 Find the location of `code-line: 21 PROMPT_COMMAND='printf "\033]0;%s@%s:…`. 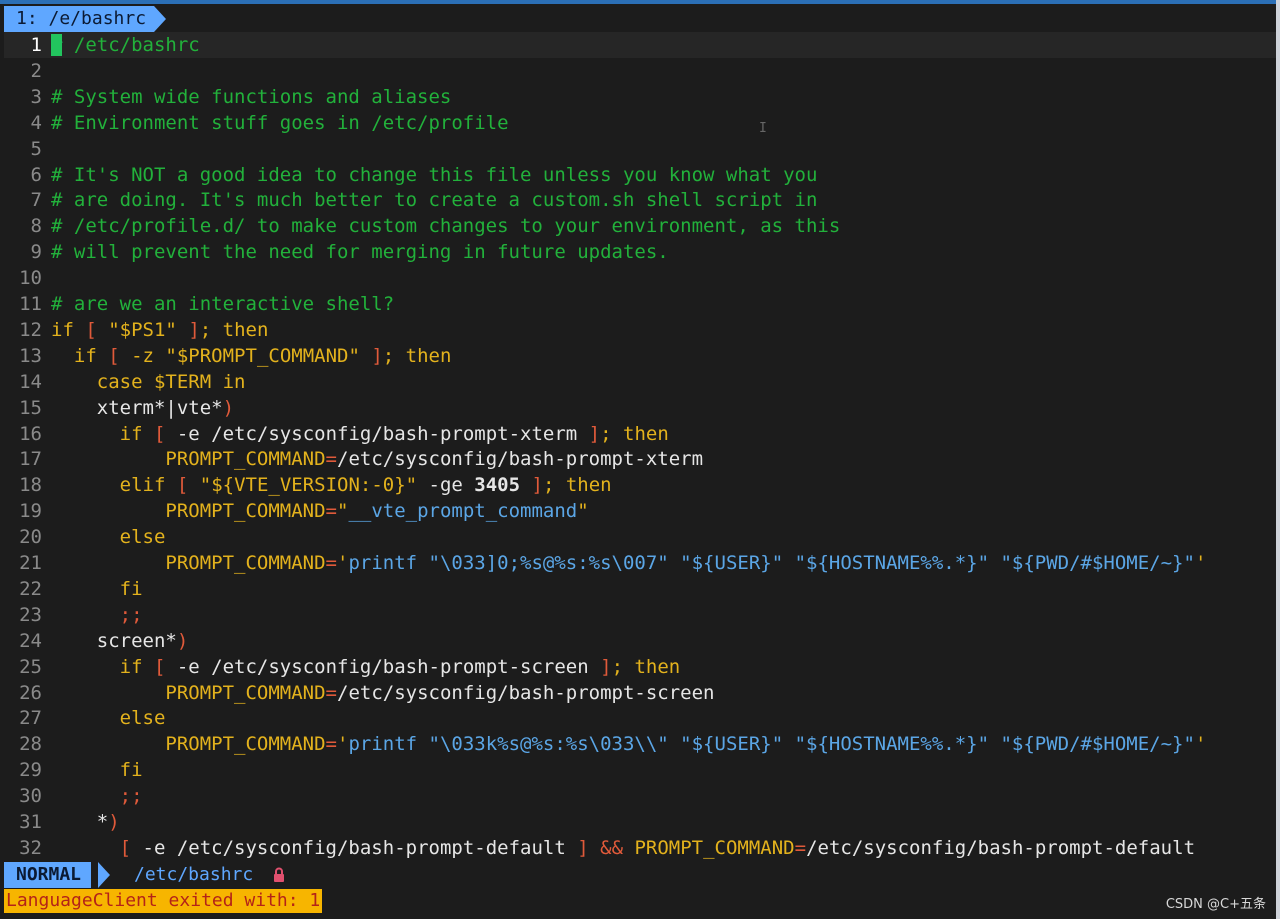

code-line: 21 PROMPT_COMMAND='printf "\033]0;%s@%s:… is located at coordinates (640, 563).